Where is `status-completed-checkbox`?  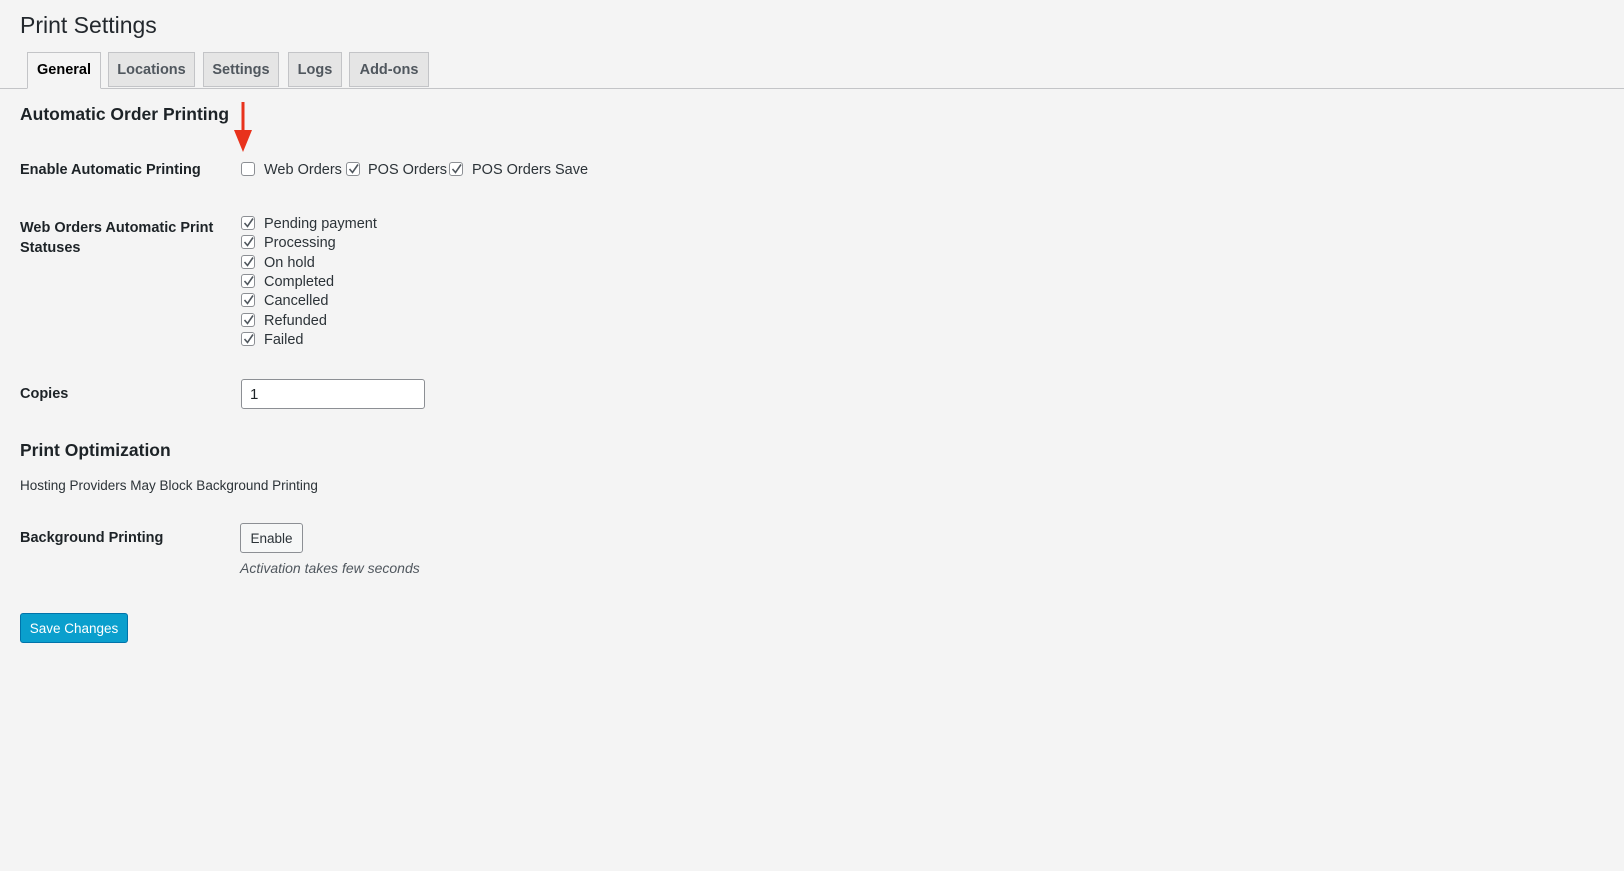 status-completed-checkbox is located at coordinates (248, 281).